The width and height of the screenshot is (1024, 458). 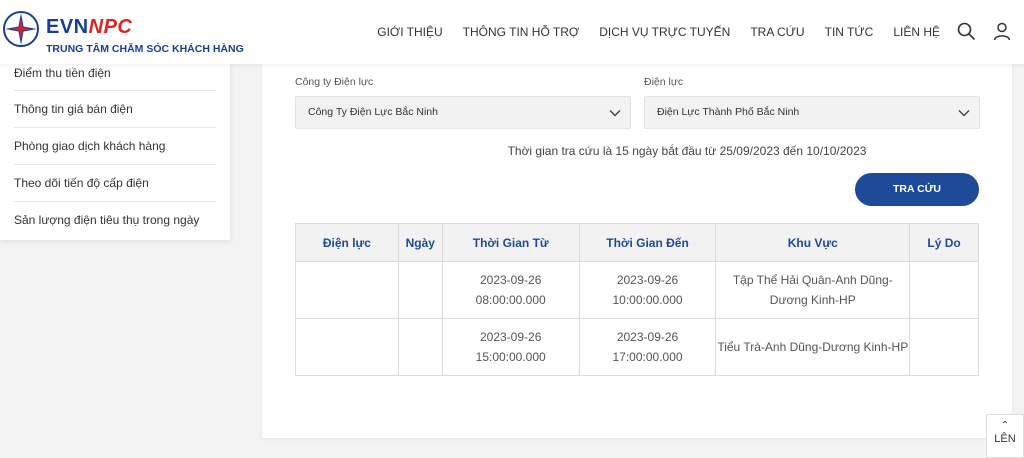 What do you see at coordinates (510, 300) in the screenshot?
I see `tu-time: 08:00:00.000` at bounding box center [510, 300].